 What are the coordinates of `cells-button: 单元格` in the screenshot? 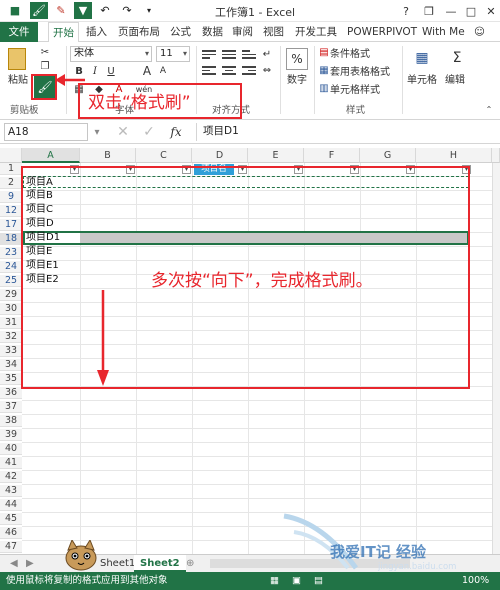 It's located at (422, 79).